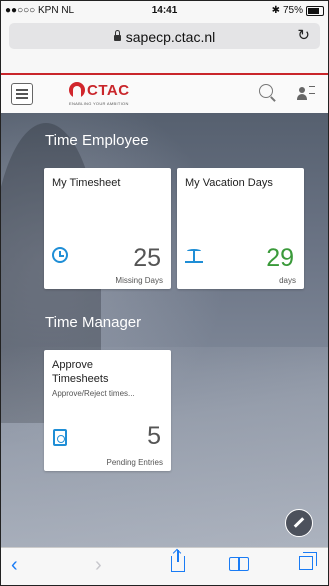 This screenshot has width=329, height=586. I want to click on battery-icon, so click(315, 10).